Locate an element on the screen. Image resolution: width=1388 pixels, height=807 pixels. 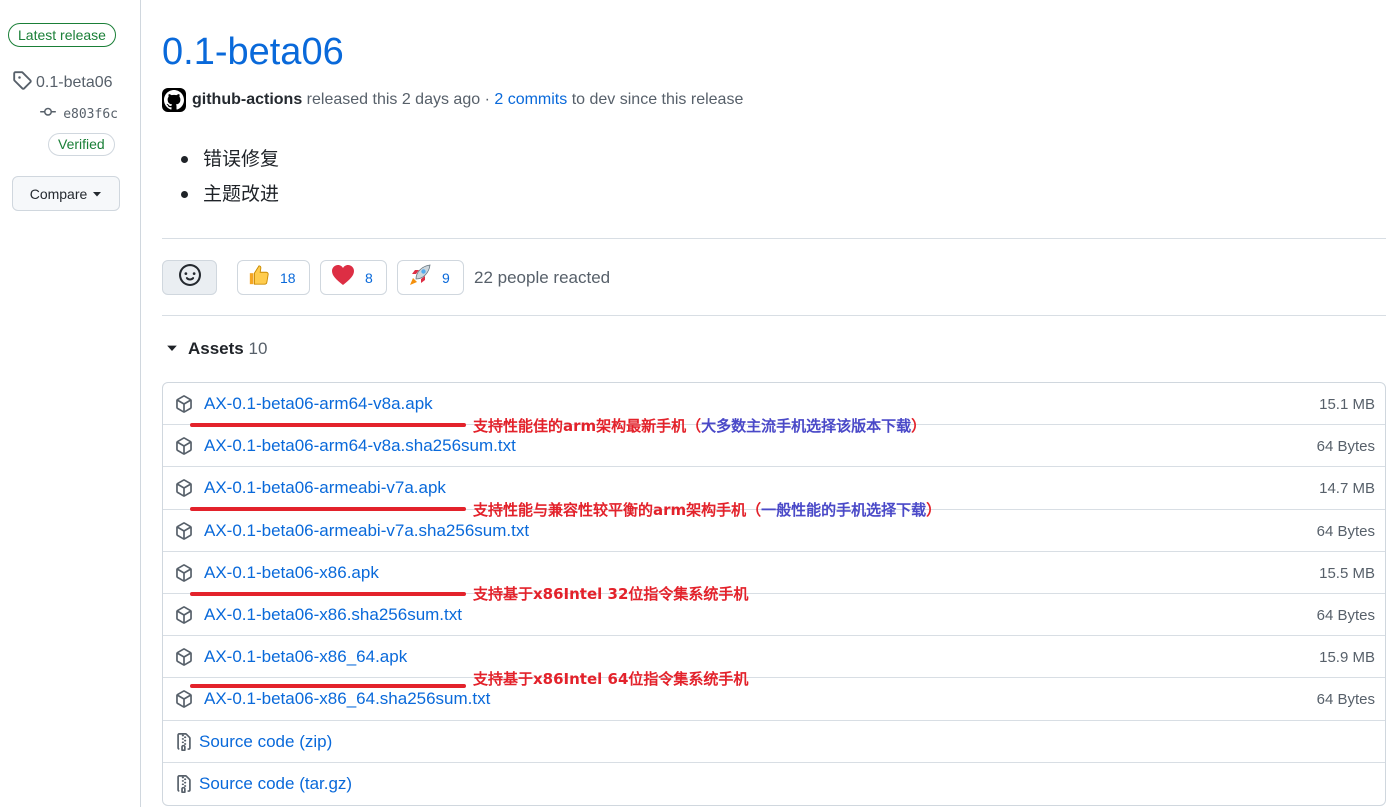
reaction-count: 8 is located at coordinates (369, 277).